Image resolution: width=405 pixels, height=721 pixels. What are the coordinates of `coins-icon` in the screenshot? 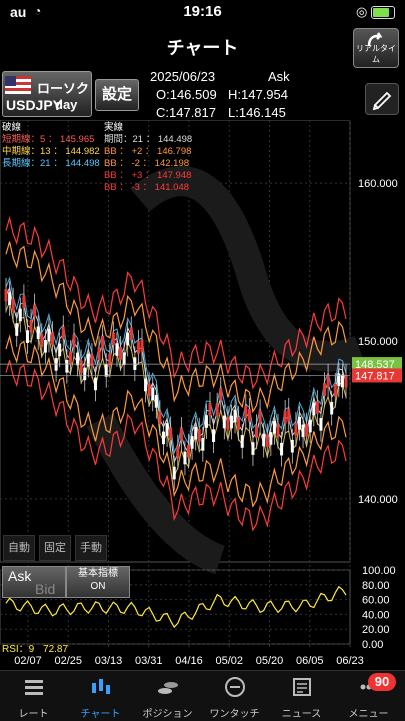 It's located at (168, 688).